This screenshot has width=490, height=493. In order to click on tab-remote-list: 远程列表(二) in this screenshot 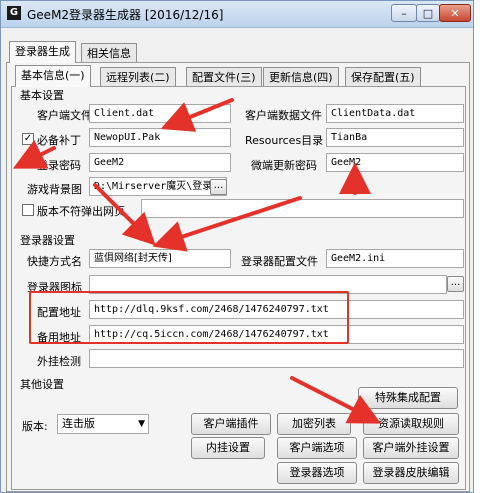, I will do `click(138, 77)`.